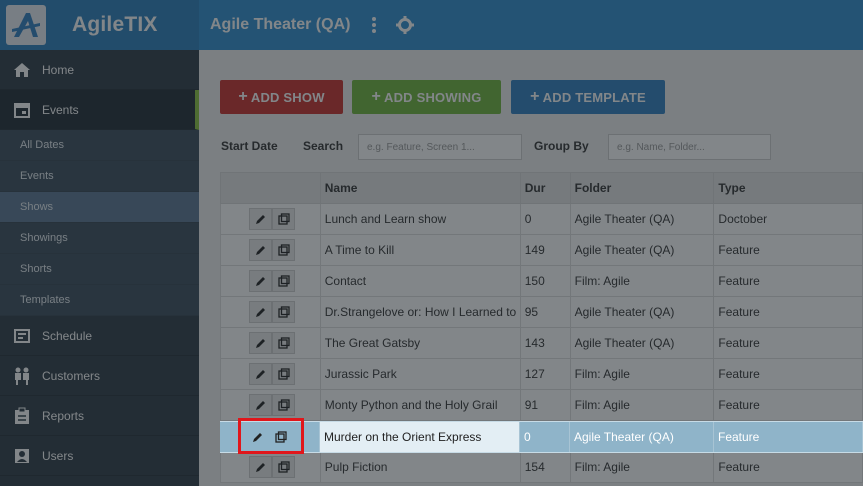  What do you see at coordinates (545, 188) in the screenshot?
I see `column-header-dur: Dur` at bounding box center [545, 188].